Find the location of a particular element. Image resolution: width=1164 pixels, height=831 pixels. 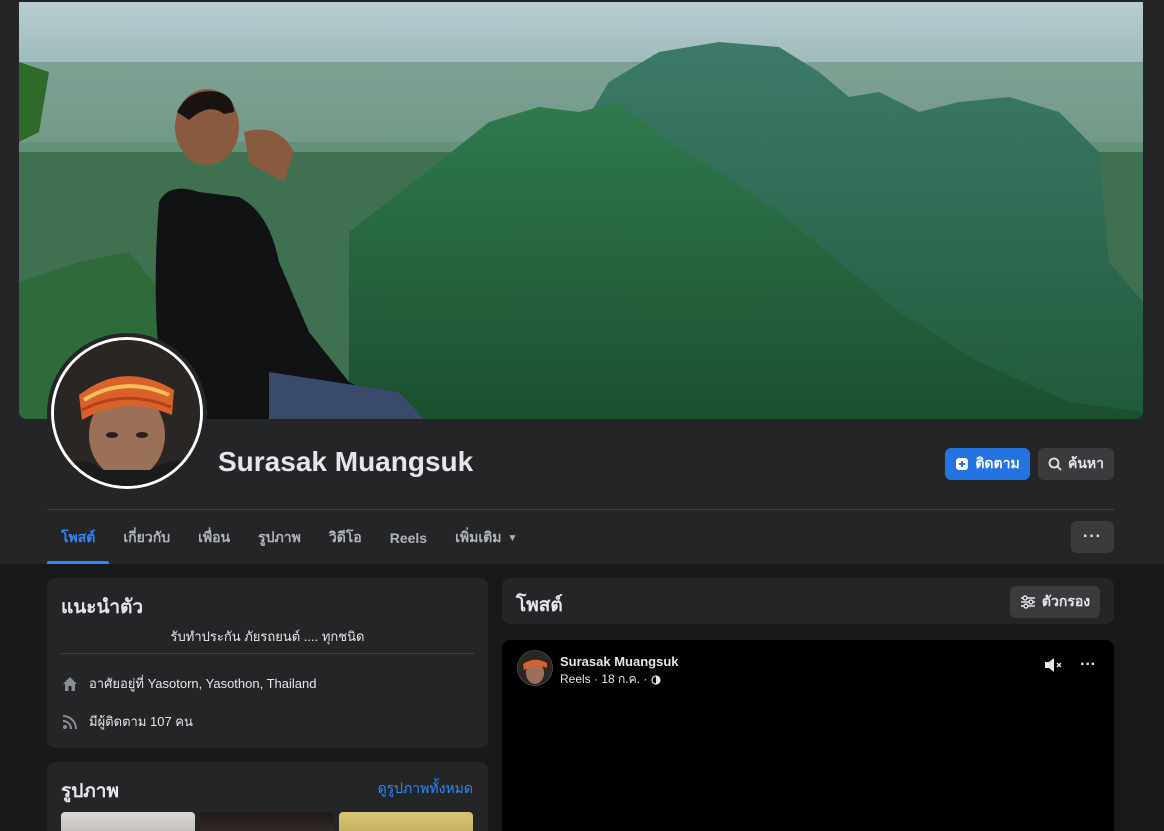

follow-button: ติดตาม is located at coordinates (987, 464).